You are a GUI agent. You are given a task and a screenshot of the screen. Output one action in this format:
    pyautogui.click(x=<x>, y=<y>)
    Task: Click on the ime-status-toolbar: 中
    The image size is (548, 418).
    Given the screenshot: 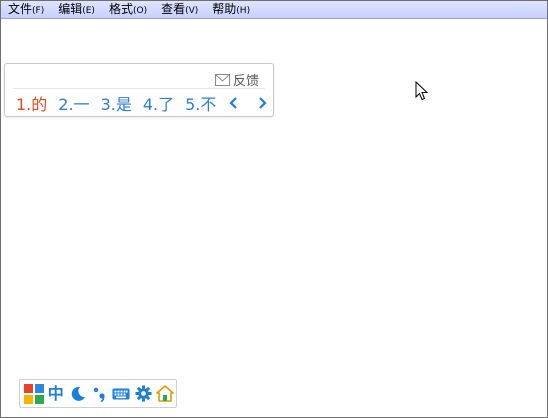 What is the action you would take?
    pyautogui.click(x=98, y=393)
    